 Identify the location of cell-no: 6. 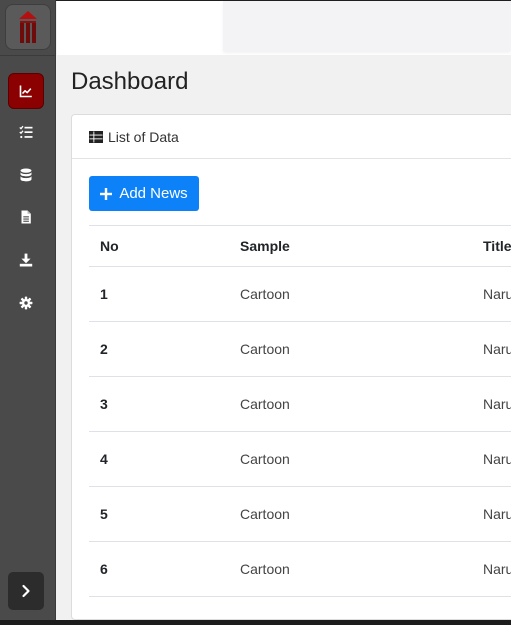
(104, 569).